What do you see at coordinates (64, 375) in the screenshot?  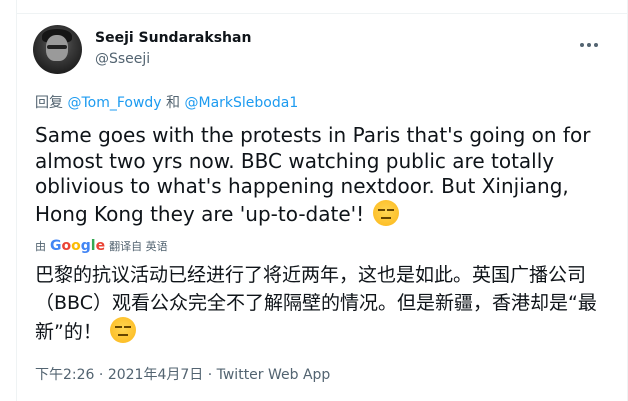 I see `tweet-time: 下午2:26` at bounding box center [64, 375].